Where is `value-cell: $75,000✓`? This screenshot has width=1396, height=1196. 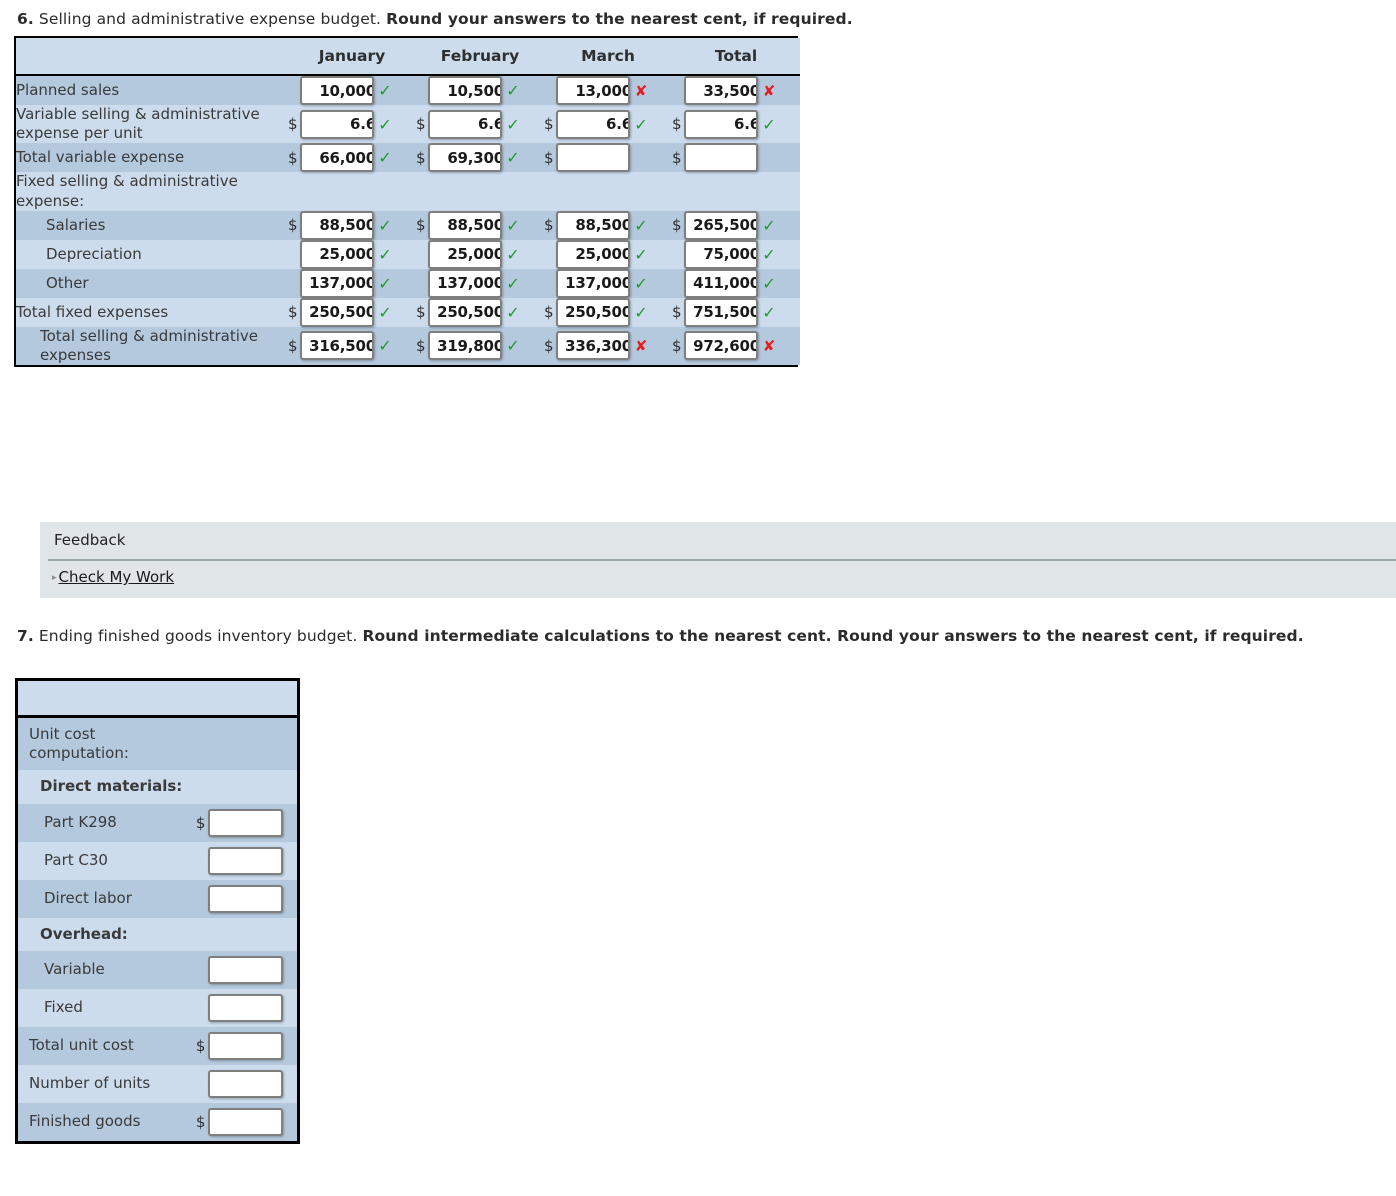 value-cell: $75,000✓ is located at coordinates (736, 254).